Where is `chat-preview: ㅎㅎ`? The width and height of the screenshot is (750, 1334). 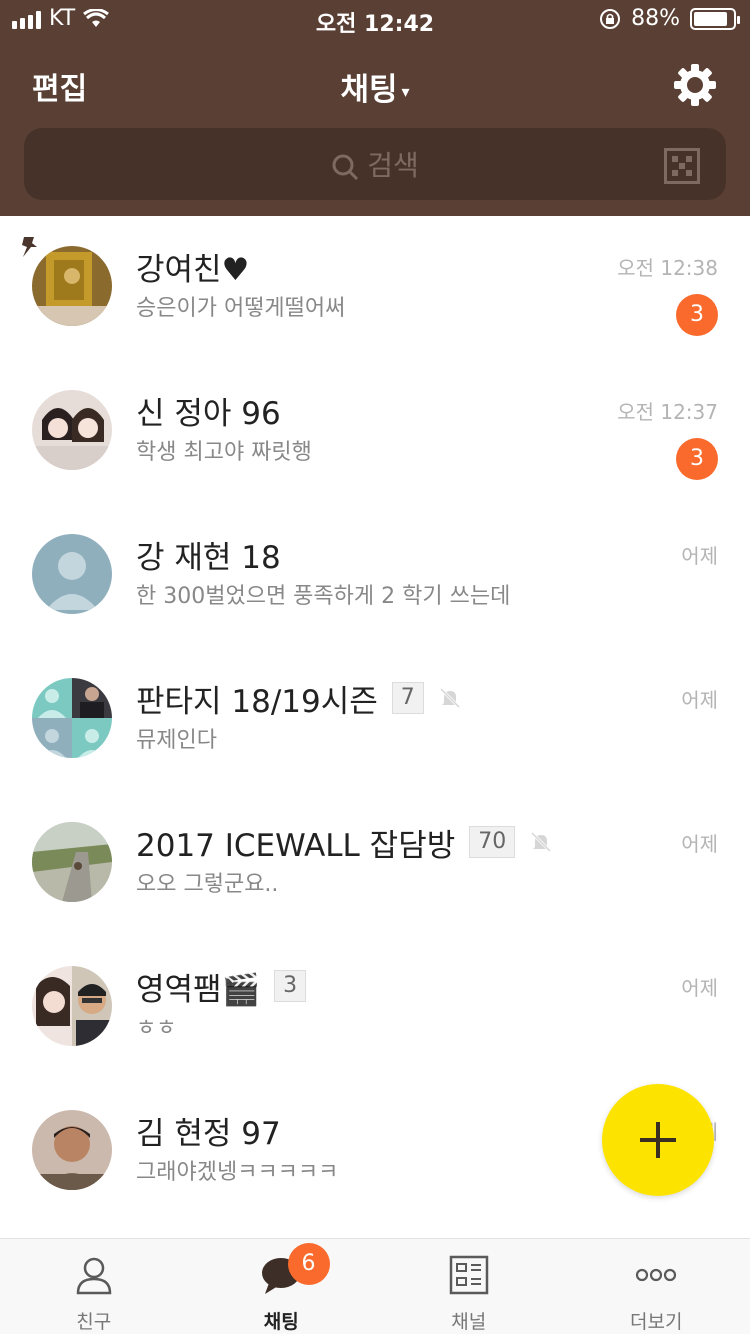 chat-preview: ㅎㅎ is located at coordinates (156, 1028).